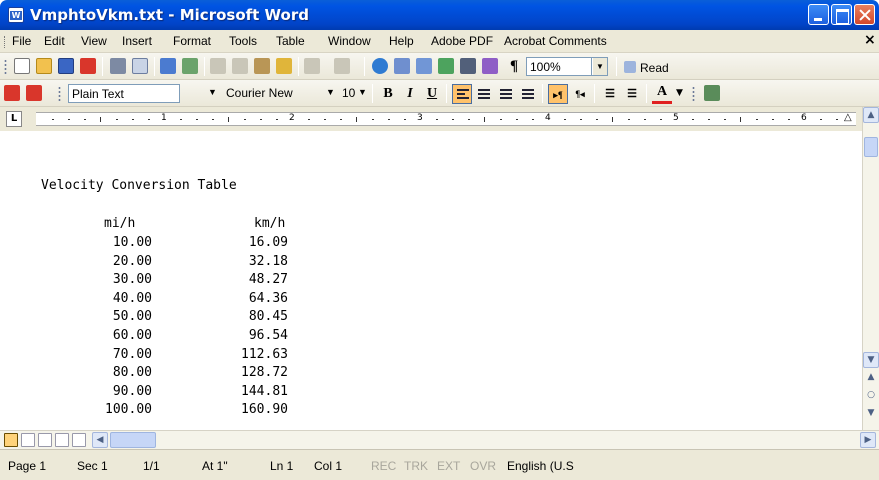 The width and height of the screenshot is (879, 480). What do you see at coordinates (432, 94) in the screenshot?
I see `underline-button: U` at bounding box center [432, 94].